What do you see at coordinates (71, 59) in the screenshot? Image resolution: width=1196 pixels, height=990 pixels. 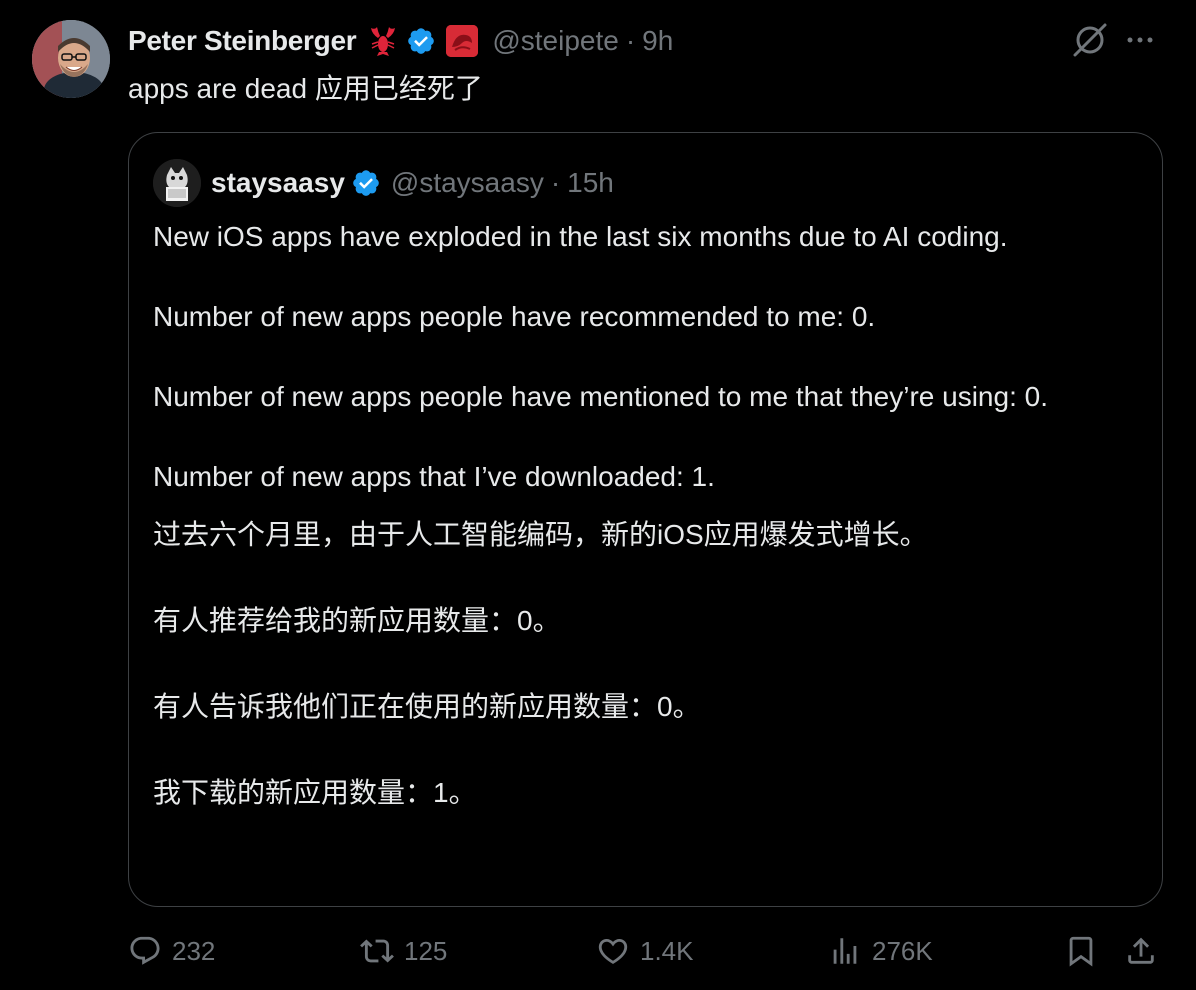 I see `author-avatar` at bounding box center [71, 59].